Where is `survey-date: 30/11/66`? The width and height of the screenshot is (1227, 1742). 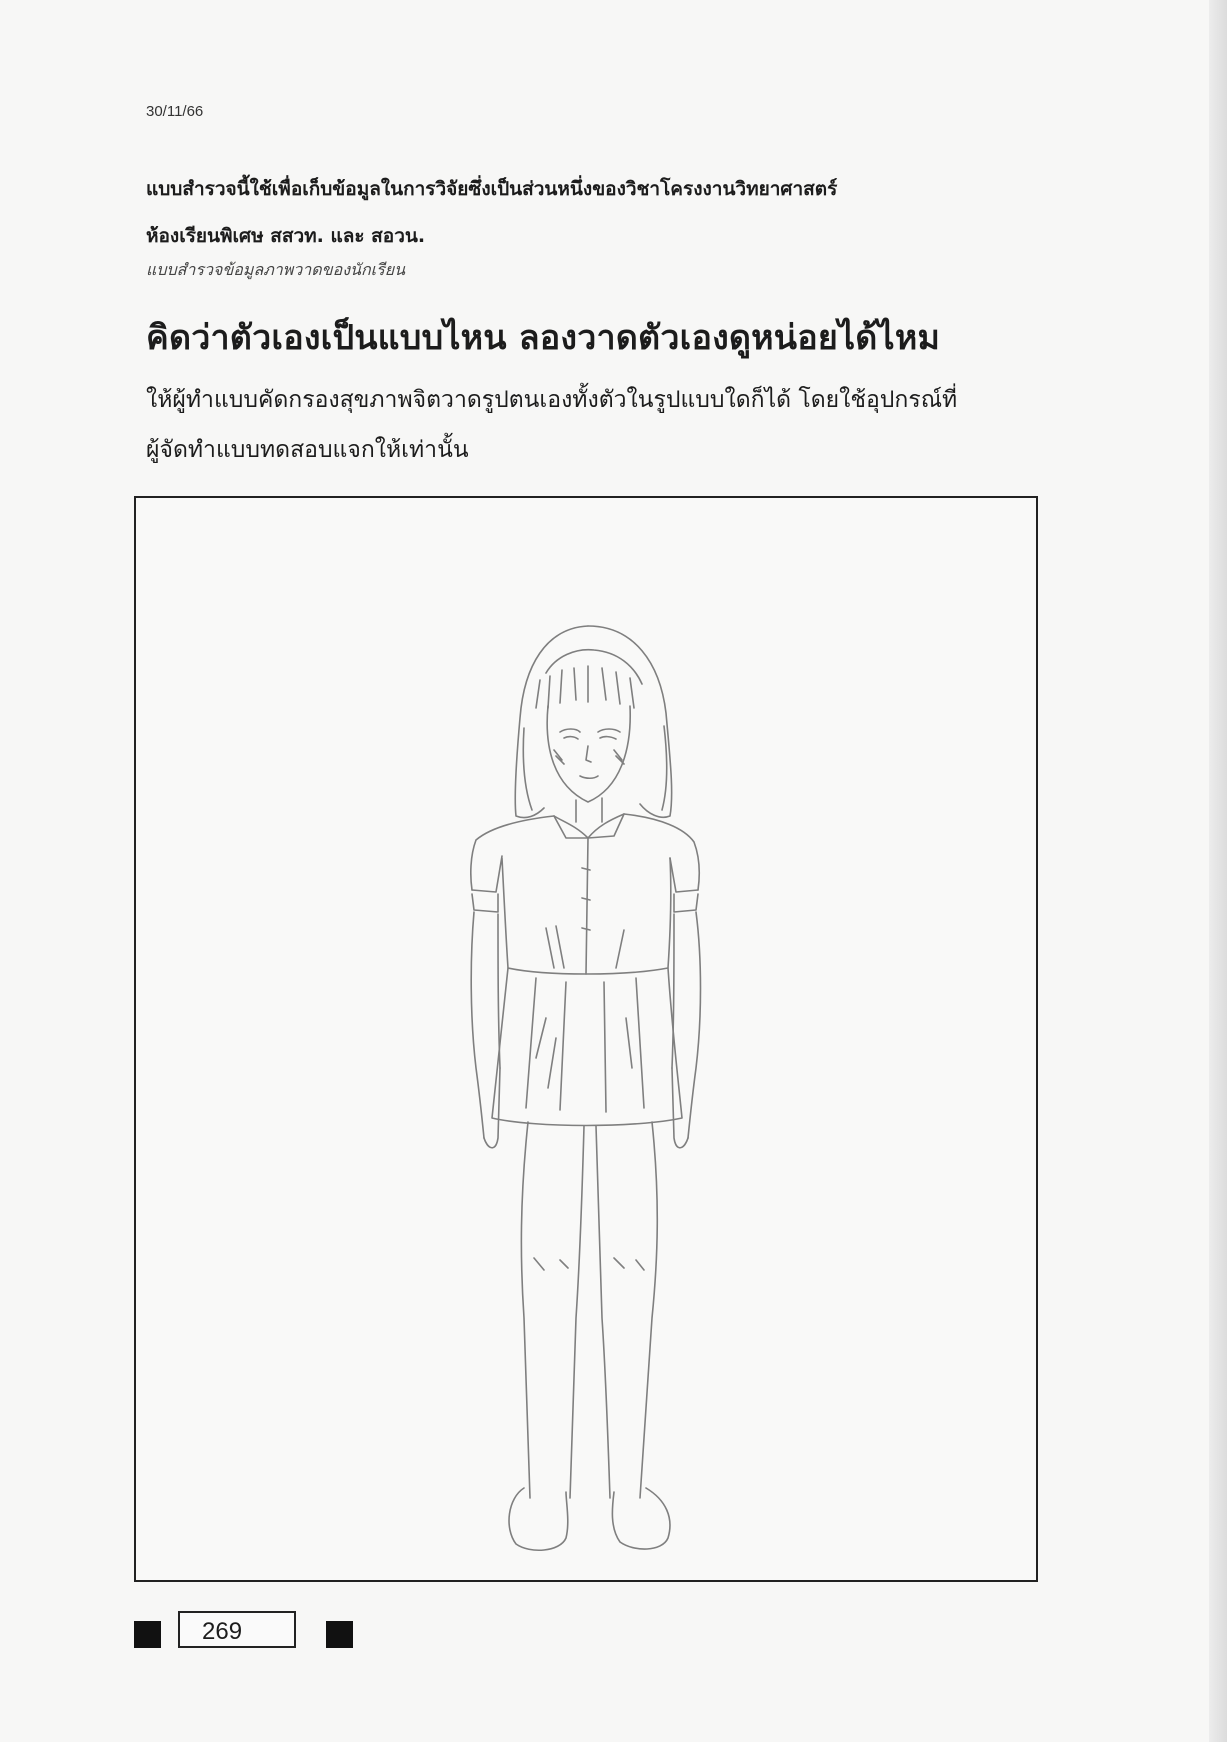
survey-date: 30/11/66 is located at coordinates (175, 111).